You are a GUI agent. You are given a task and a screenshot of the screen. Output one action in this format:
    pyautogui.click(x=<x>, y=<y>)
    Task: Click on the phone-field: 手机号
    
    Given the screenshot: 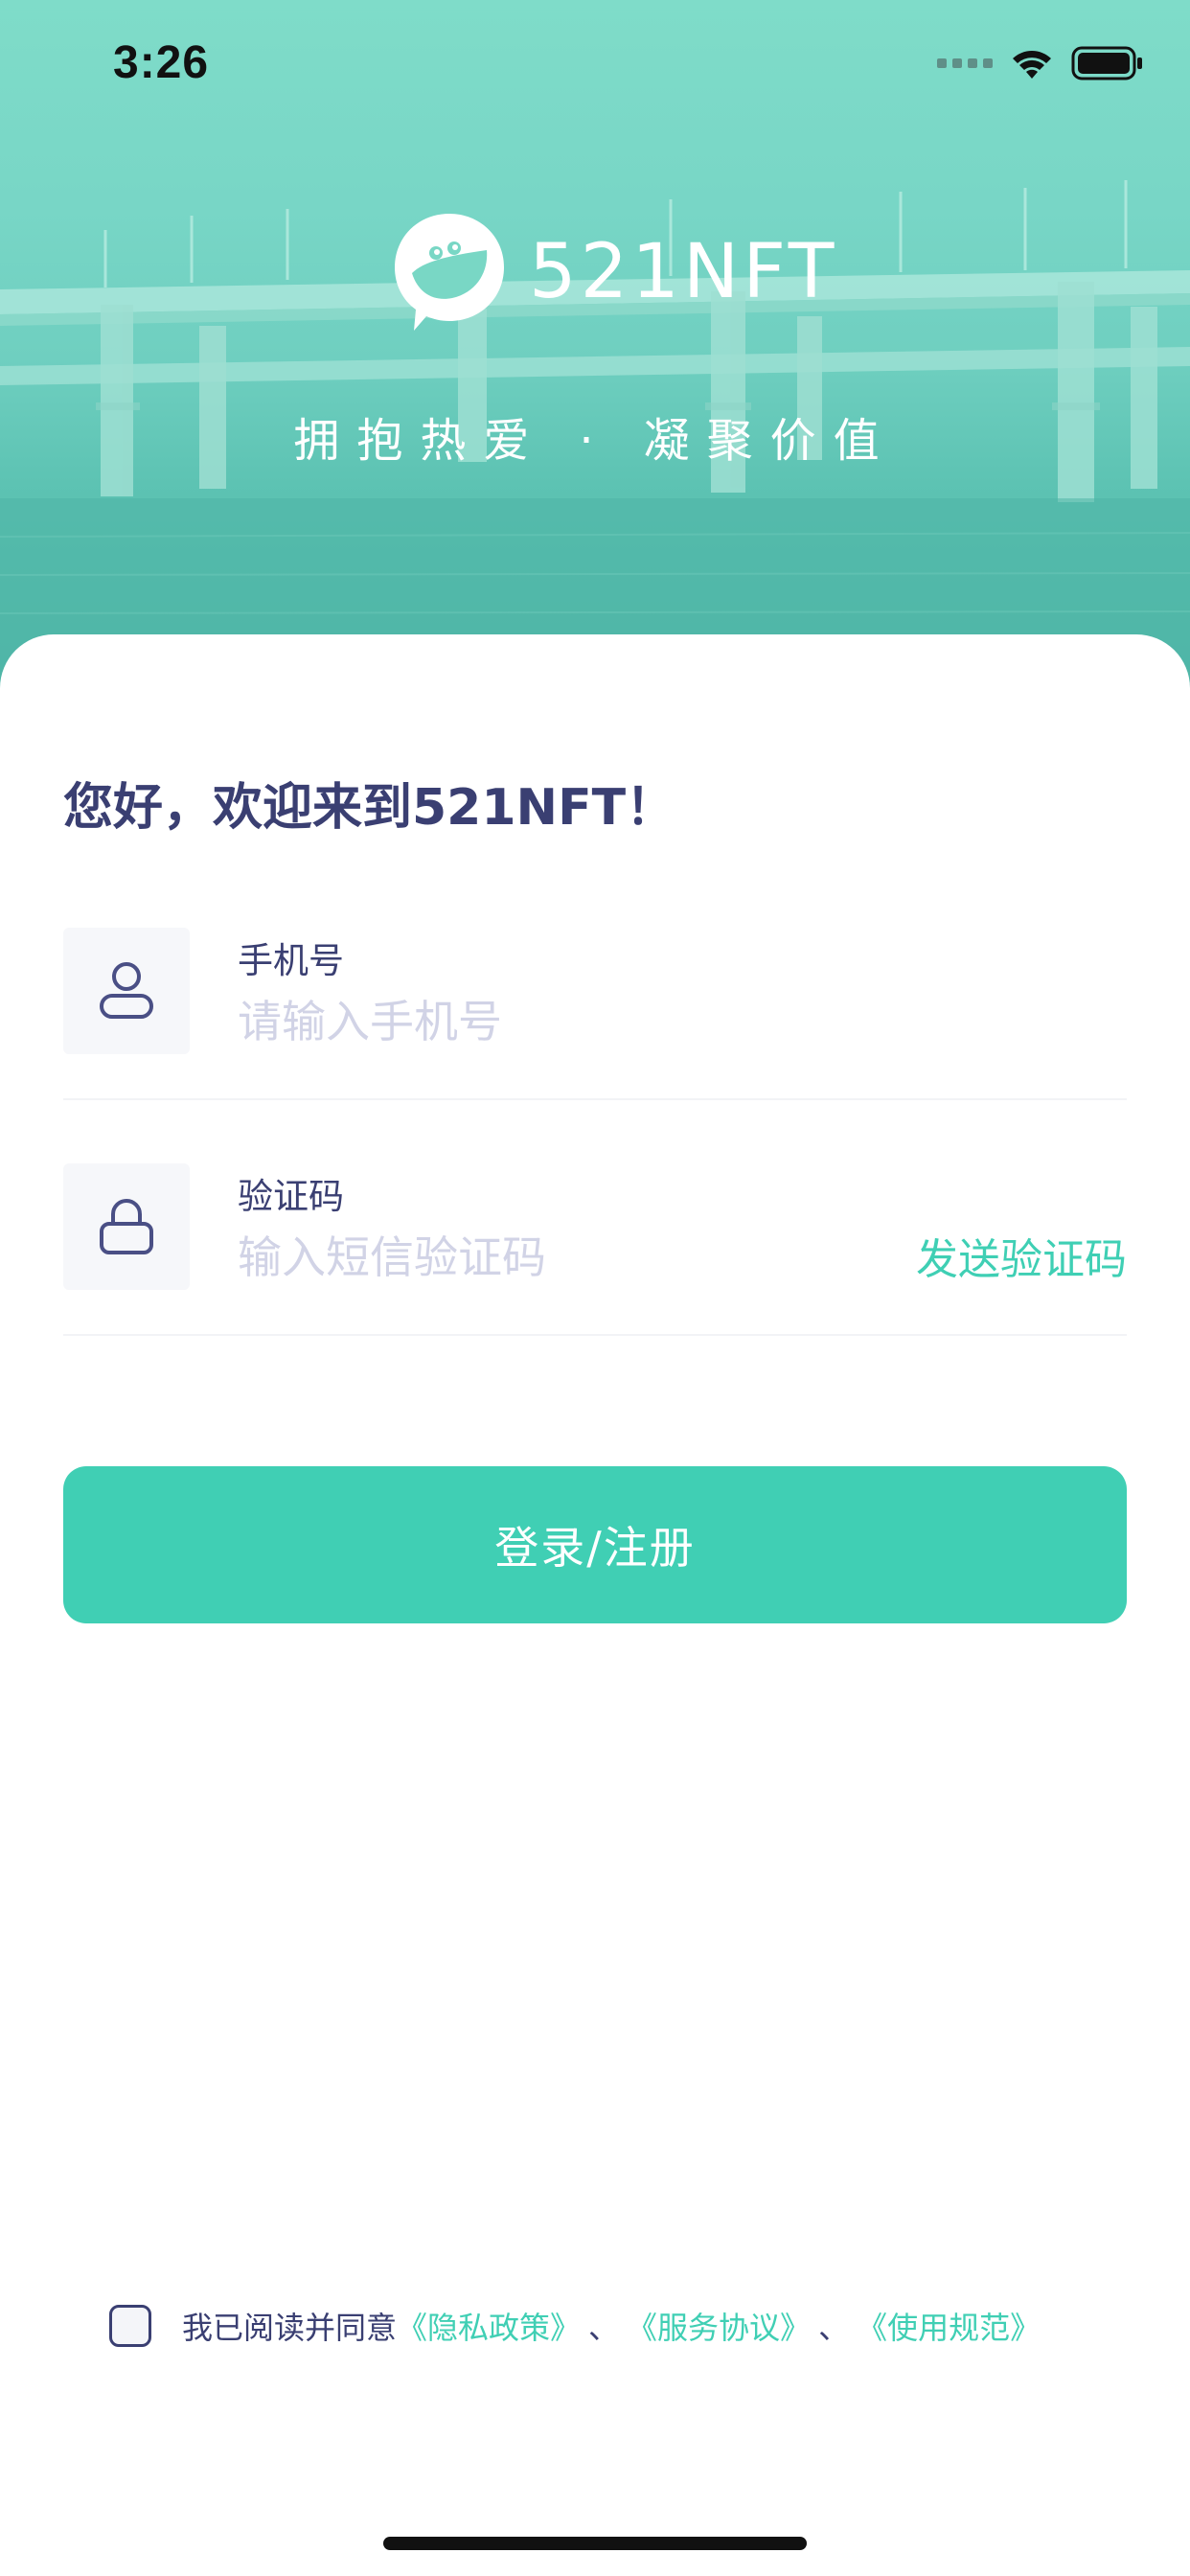 What is the action you would take?
    pyautogui.click(x=595, y=1014)
    